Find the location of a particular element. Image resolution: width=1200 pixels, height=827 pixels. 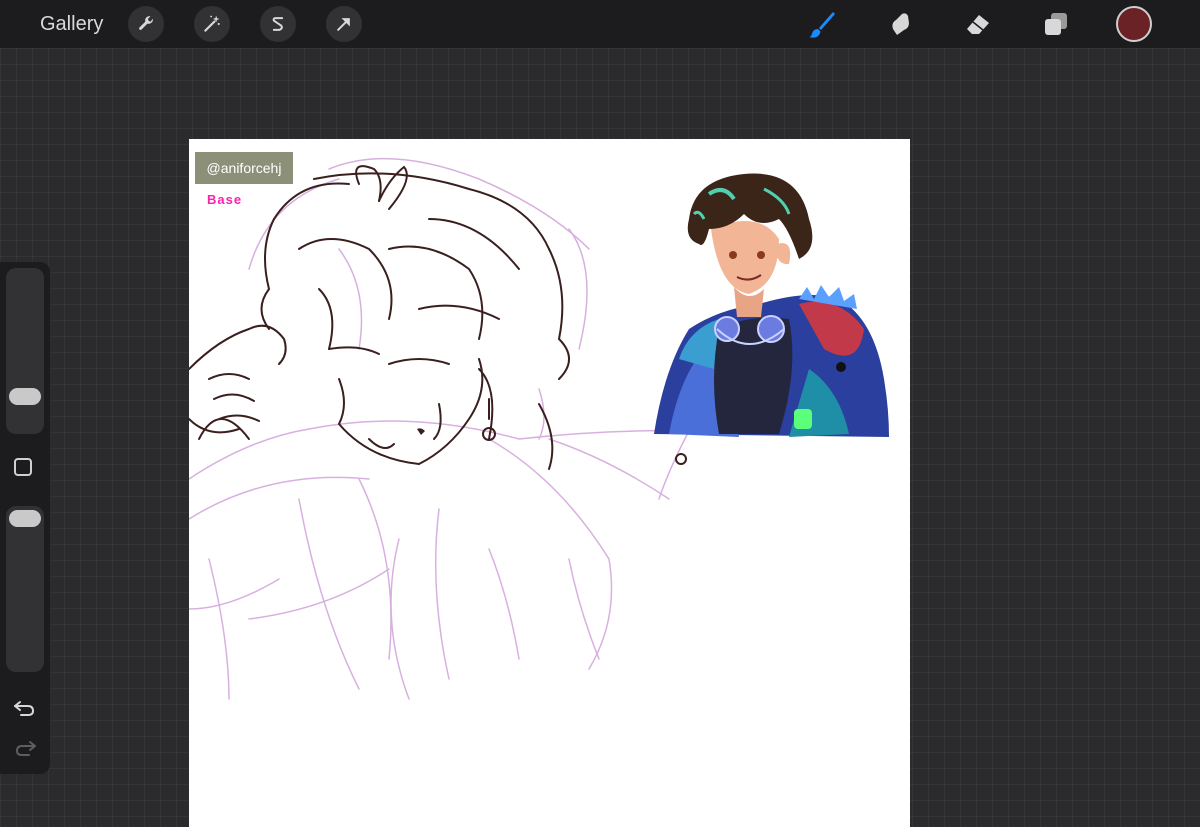

gallery-button: Gallery is located at coordinates (71, 24).